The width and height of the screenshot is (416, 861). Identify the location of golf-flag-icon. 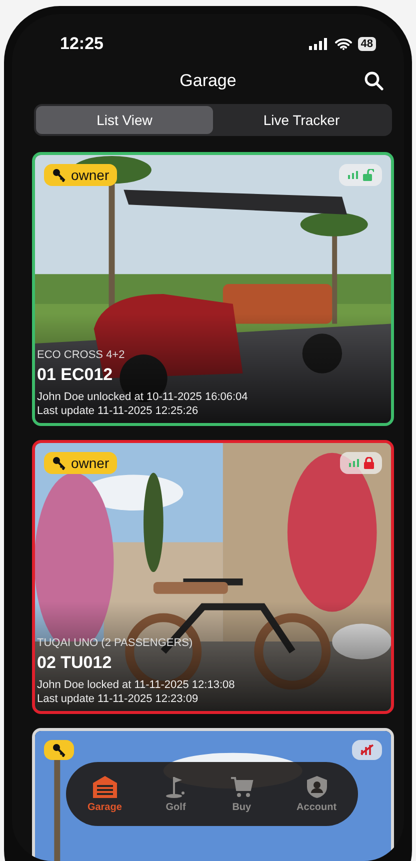
(175, 787).